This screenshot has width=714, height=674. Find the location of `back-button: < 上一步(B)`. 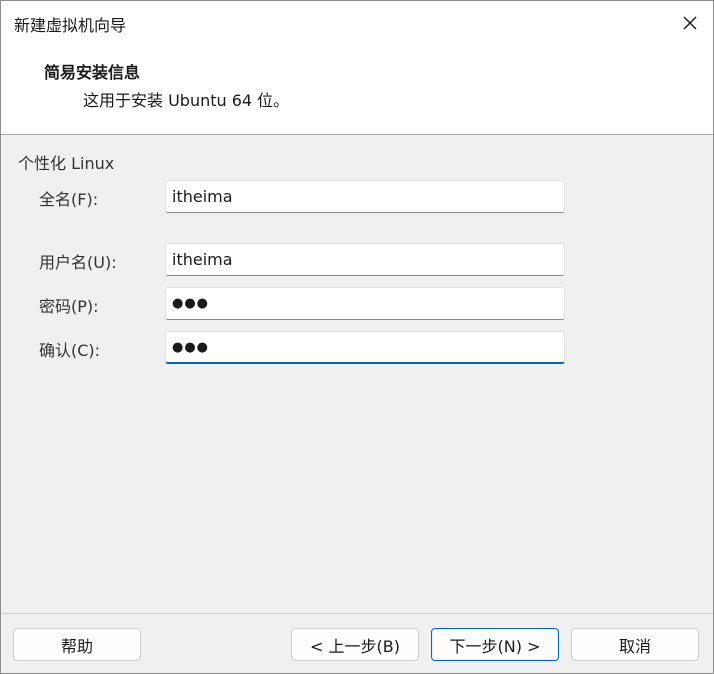

back-button: < 上一步(B) is located at coordinates (355, 644).